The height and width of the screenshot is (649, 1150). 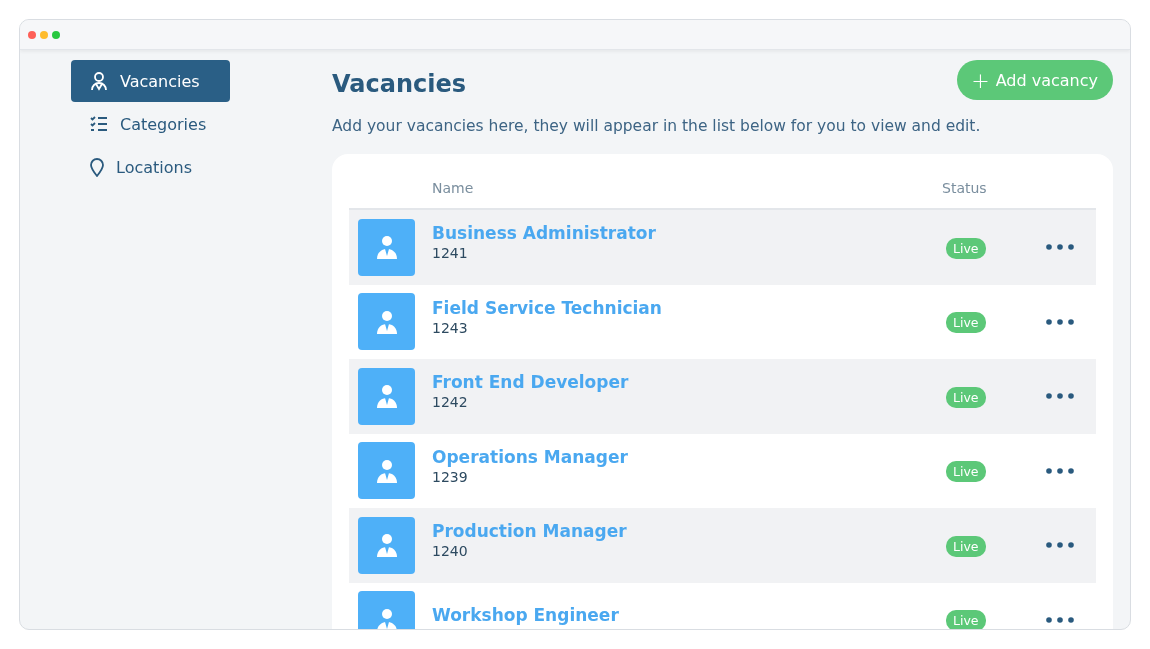 What do you see at coordinates (99, 81) in the screenshot?
I see `person-icon` at bounding box center [99, 81].